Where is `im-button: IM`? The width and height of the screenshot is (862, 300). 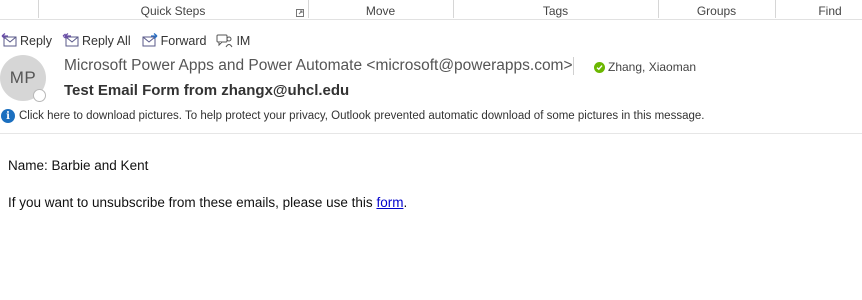
im-button: IM is located at coordinates (233, 41).